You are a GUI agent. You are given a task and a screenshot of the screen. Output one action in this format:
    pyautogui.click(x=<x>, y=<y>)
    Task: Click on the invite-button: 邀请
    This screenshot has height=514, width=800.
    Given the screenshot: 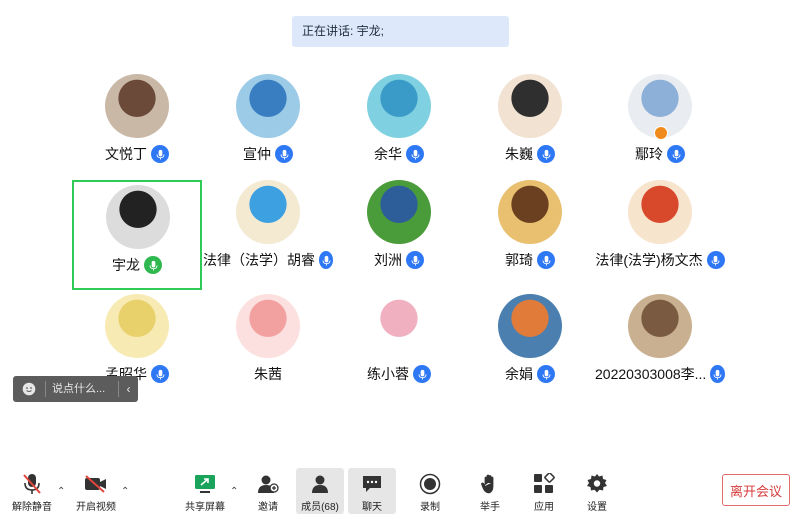 What is the action you would take?
    pyautogui.click(x=268, y=491)
    